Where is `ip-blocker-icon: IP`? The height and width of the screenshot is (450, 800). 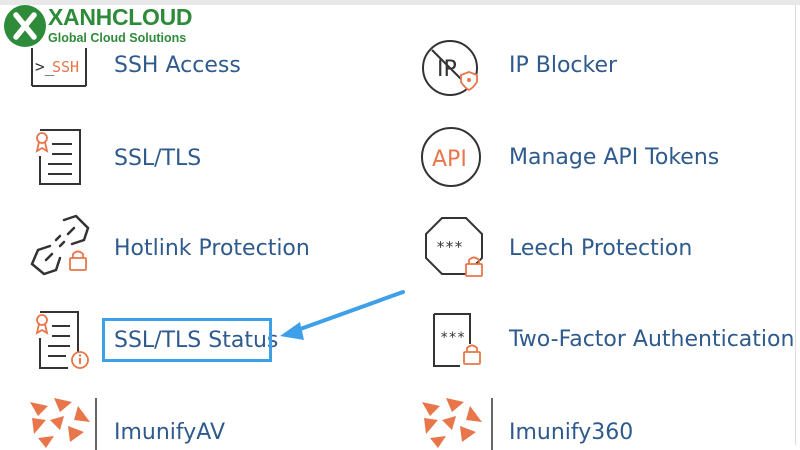 ip-blocker-icon: IP is located at coordinates (450, 68).